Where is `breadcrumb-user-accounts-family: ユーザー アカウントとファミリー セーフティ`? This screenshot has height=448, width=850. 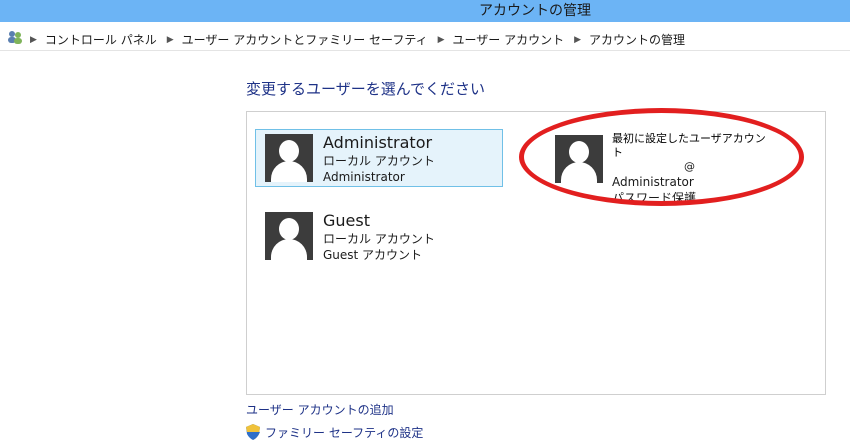 breadcrumb-user-accounts-family: ユーザー アカウントとファミリー セーフティ is located at coordinates (305, 39).